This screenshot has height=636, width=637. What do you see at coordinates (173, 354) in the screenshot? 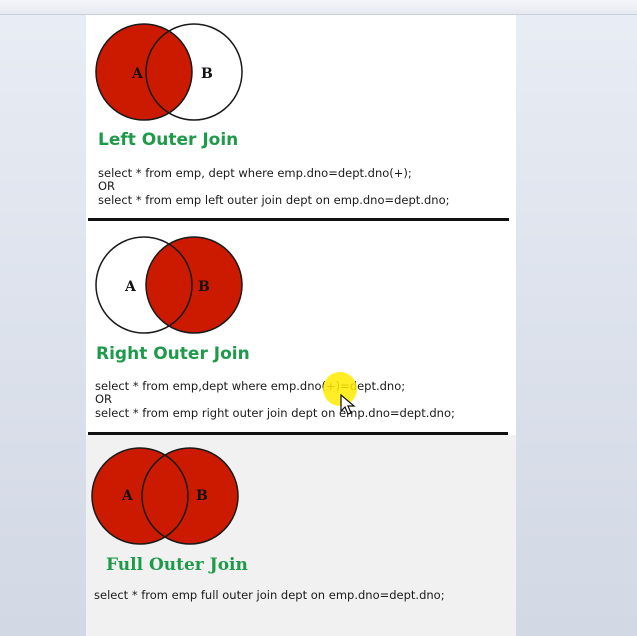
I see `title-right-outer-join: Right Outer Join` at bounding box center [173, 354].